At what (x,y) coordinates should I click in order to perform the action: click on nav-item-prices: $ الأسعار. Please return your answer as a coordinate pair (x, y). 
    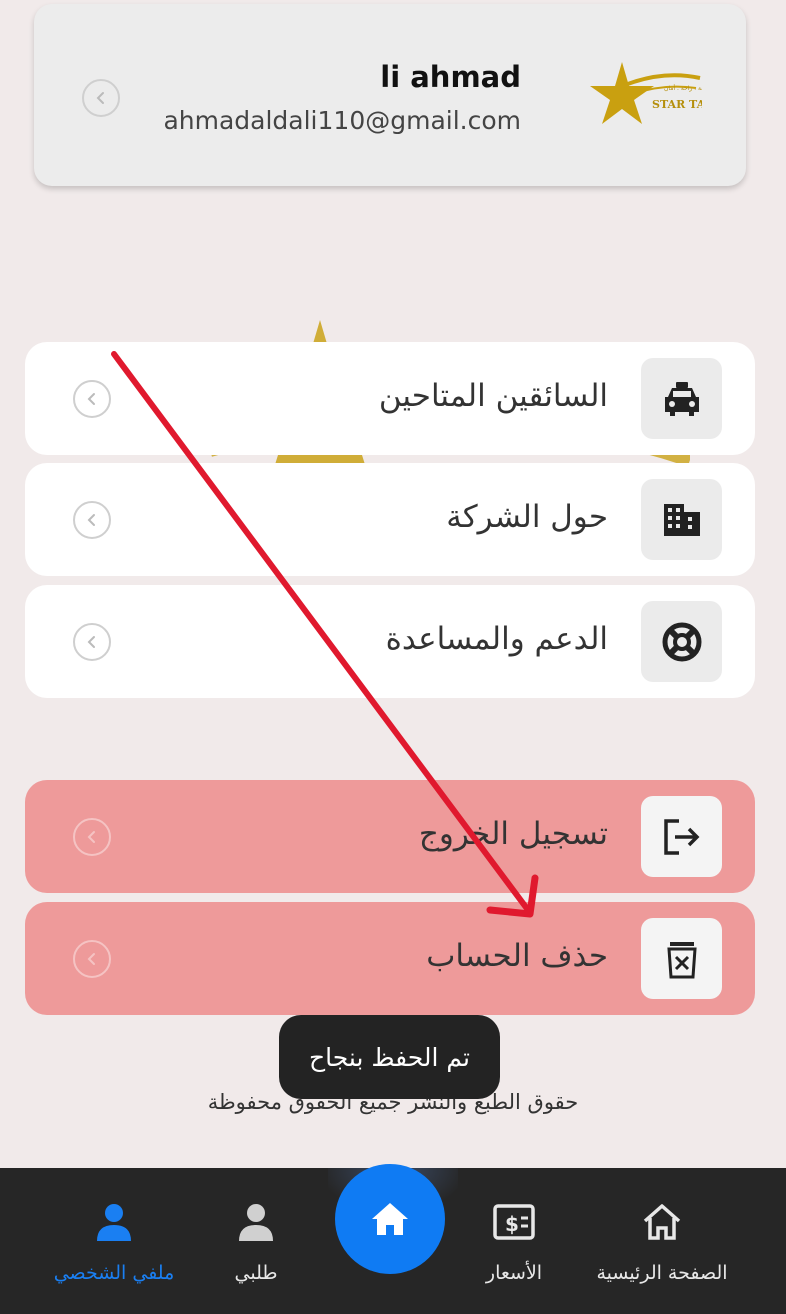
    Looking at the image, I should click on (514, 1250).